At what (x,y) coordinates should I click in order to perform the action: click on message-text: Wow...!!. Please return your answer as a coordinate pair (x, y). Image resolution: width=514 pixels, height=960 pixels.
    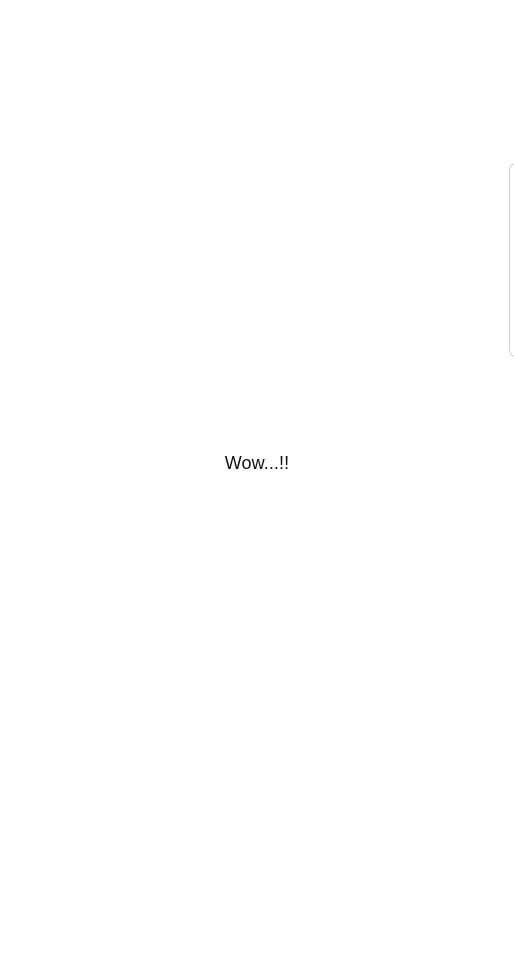
    Looking at the image, I should click on (257, 463).